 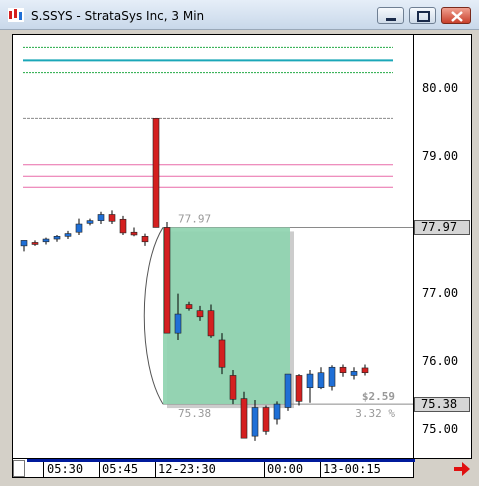 I want to click on time-label: 13-00:15, so click(x=352, y=469).